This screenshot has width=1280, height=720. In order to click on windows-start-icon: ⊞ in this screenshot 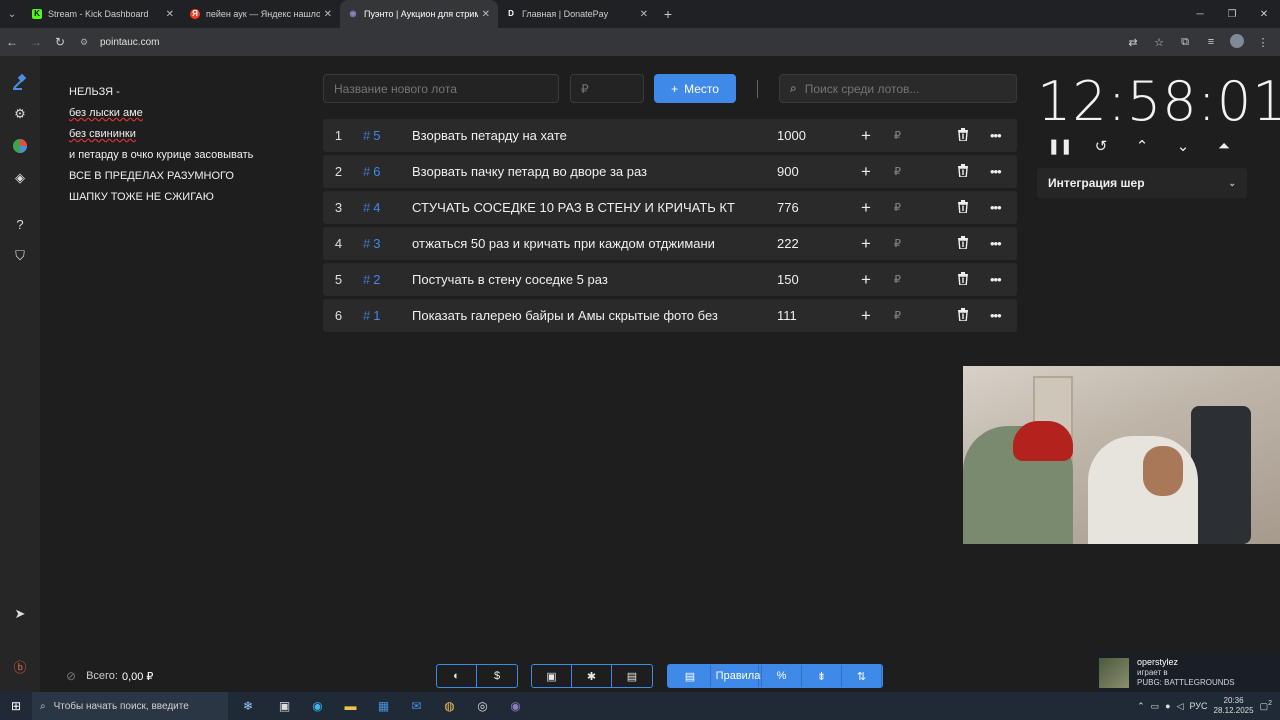, I will do `click(16, 706)`.